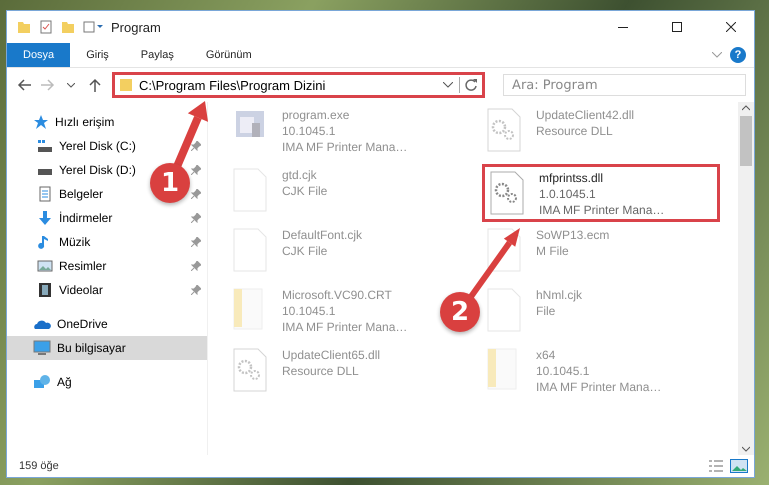 The height and width of the screenshot is (485, 769). Describe the element at coordinates (93, 27) in the screenshot. I see `customize-toolbar-icon` at that location.